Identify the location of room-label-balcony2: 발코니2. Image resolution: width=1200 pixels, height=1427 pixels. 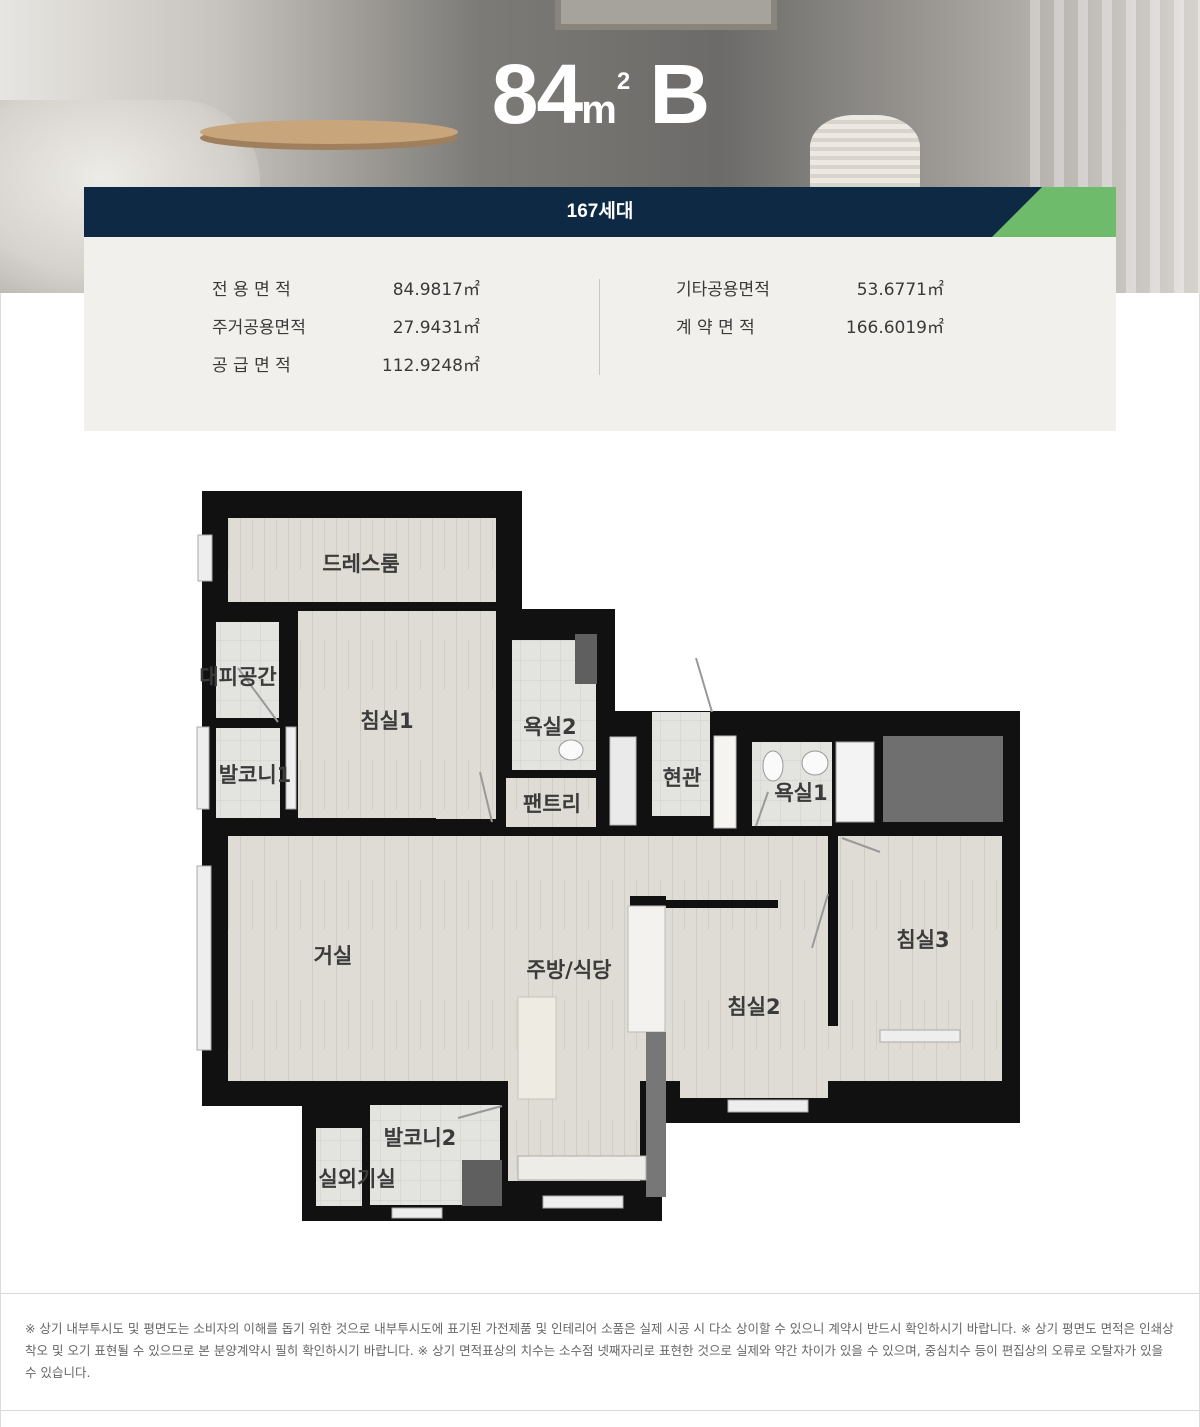
(420, 1138).